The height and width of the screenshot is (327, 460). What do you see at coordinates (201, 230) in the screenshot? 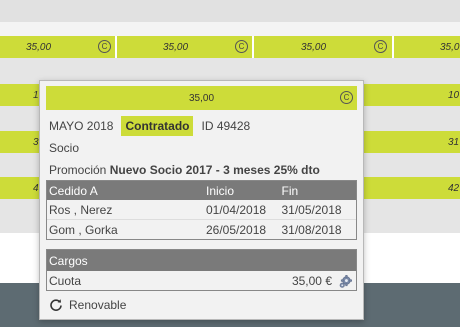
I see `table-row: Gom , Gorka 26/05/2018 31/08/2018` at bounding box center [201, 230].